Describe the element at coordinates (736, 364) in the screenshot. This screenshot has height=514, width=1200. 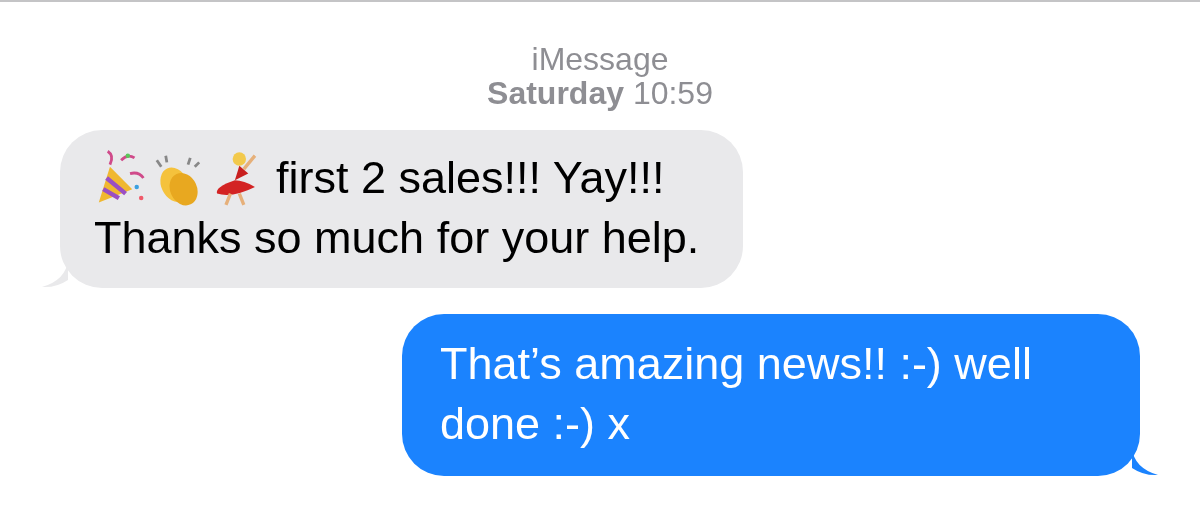
I see `message-line: That’s amazing news!! :-) well` at that location.